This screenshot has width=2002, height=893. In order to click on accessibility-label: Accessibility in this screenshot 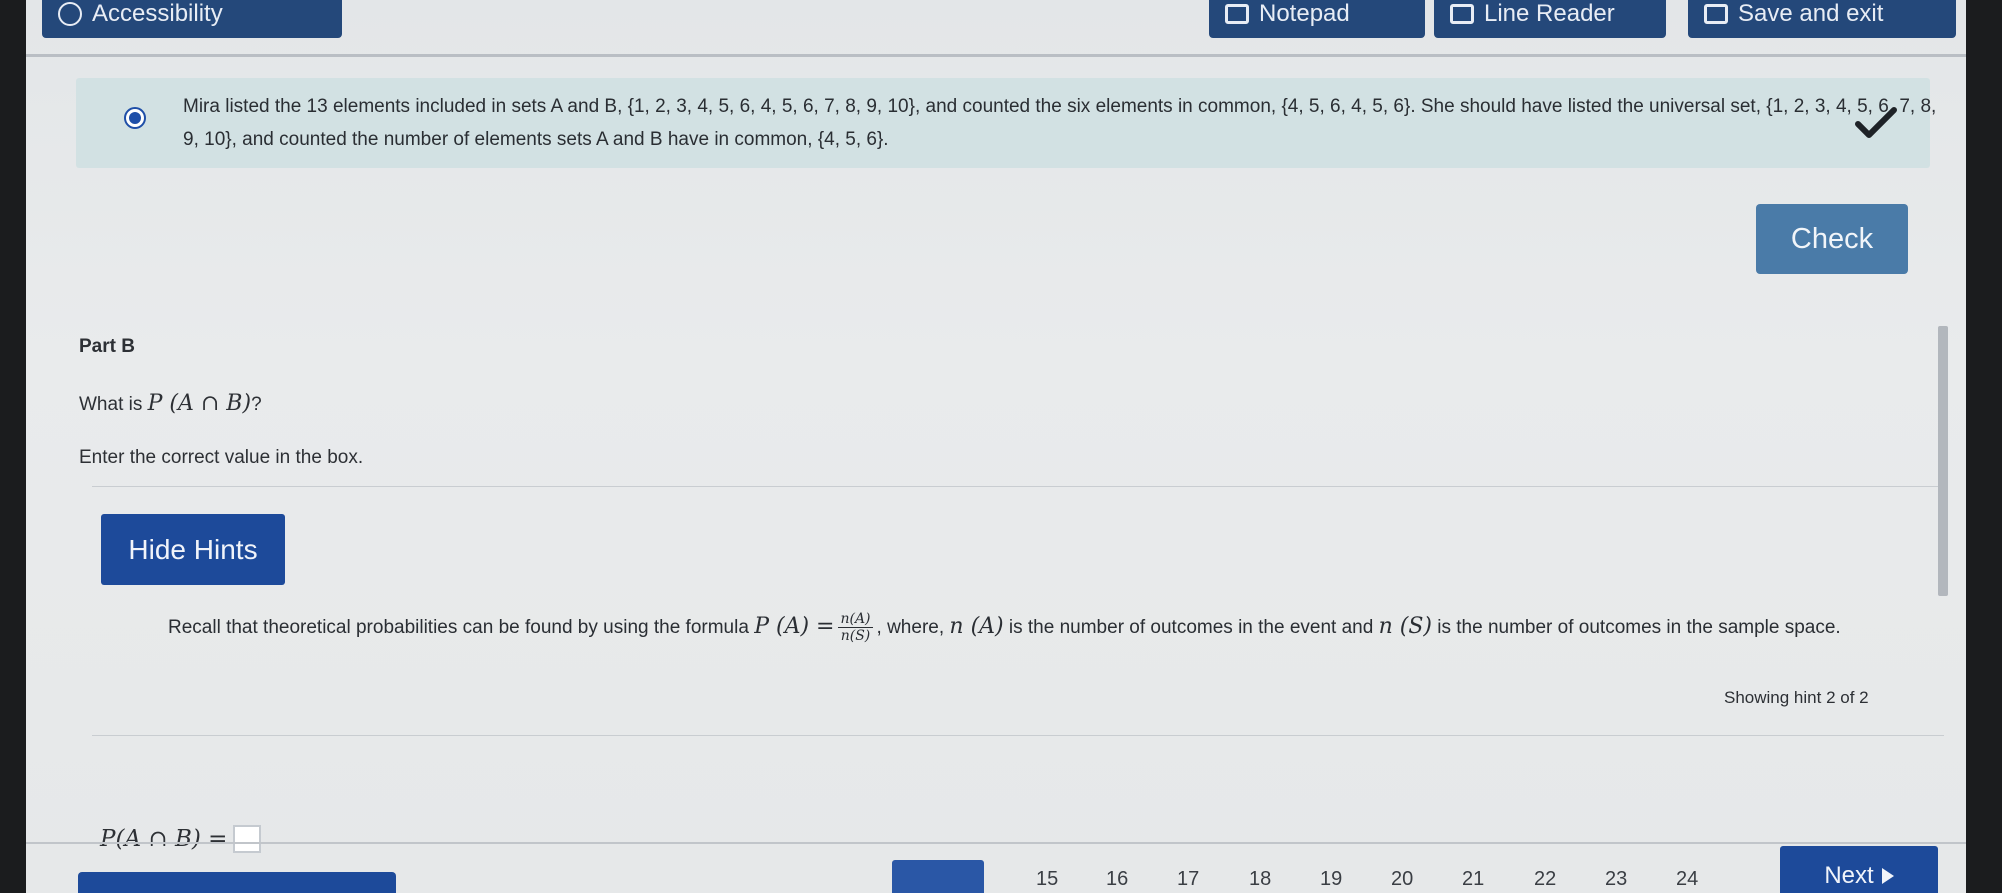, I will do `click(157, 13)`.